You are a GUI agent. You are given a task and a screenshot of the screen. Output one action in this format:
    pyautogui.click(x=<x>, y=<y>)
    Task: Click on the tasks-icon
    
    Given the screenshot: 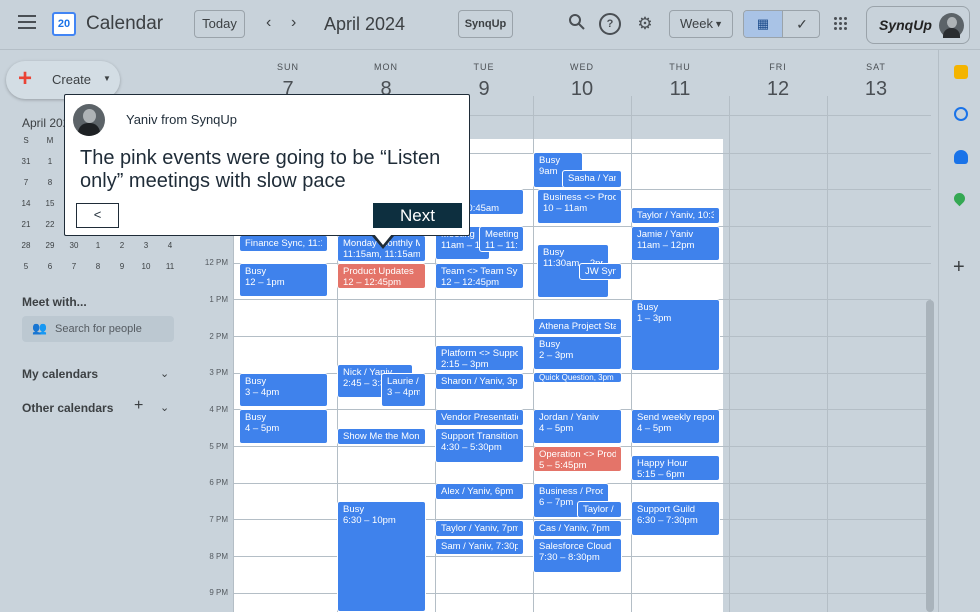 What is the action you would take?
    pyautogui.click(x=961, y=114)
    